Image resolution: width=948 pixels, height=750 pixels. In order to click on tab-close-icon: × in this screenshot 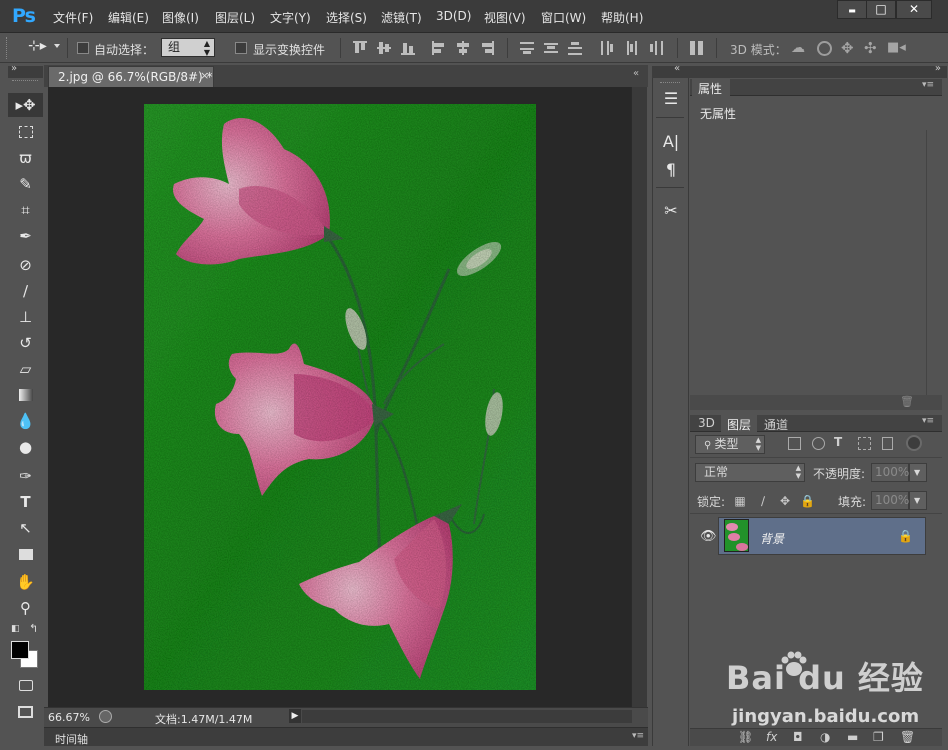, I will do `click(204, 75)`.